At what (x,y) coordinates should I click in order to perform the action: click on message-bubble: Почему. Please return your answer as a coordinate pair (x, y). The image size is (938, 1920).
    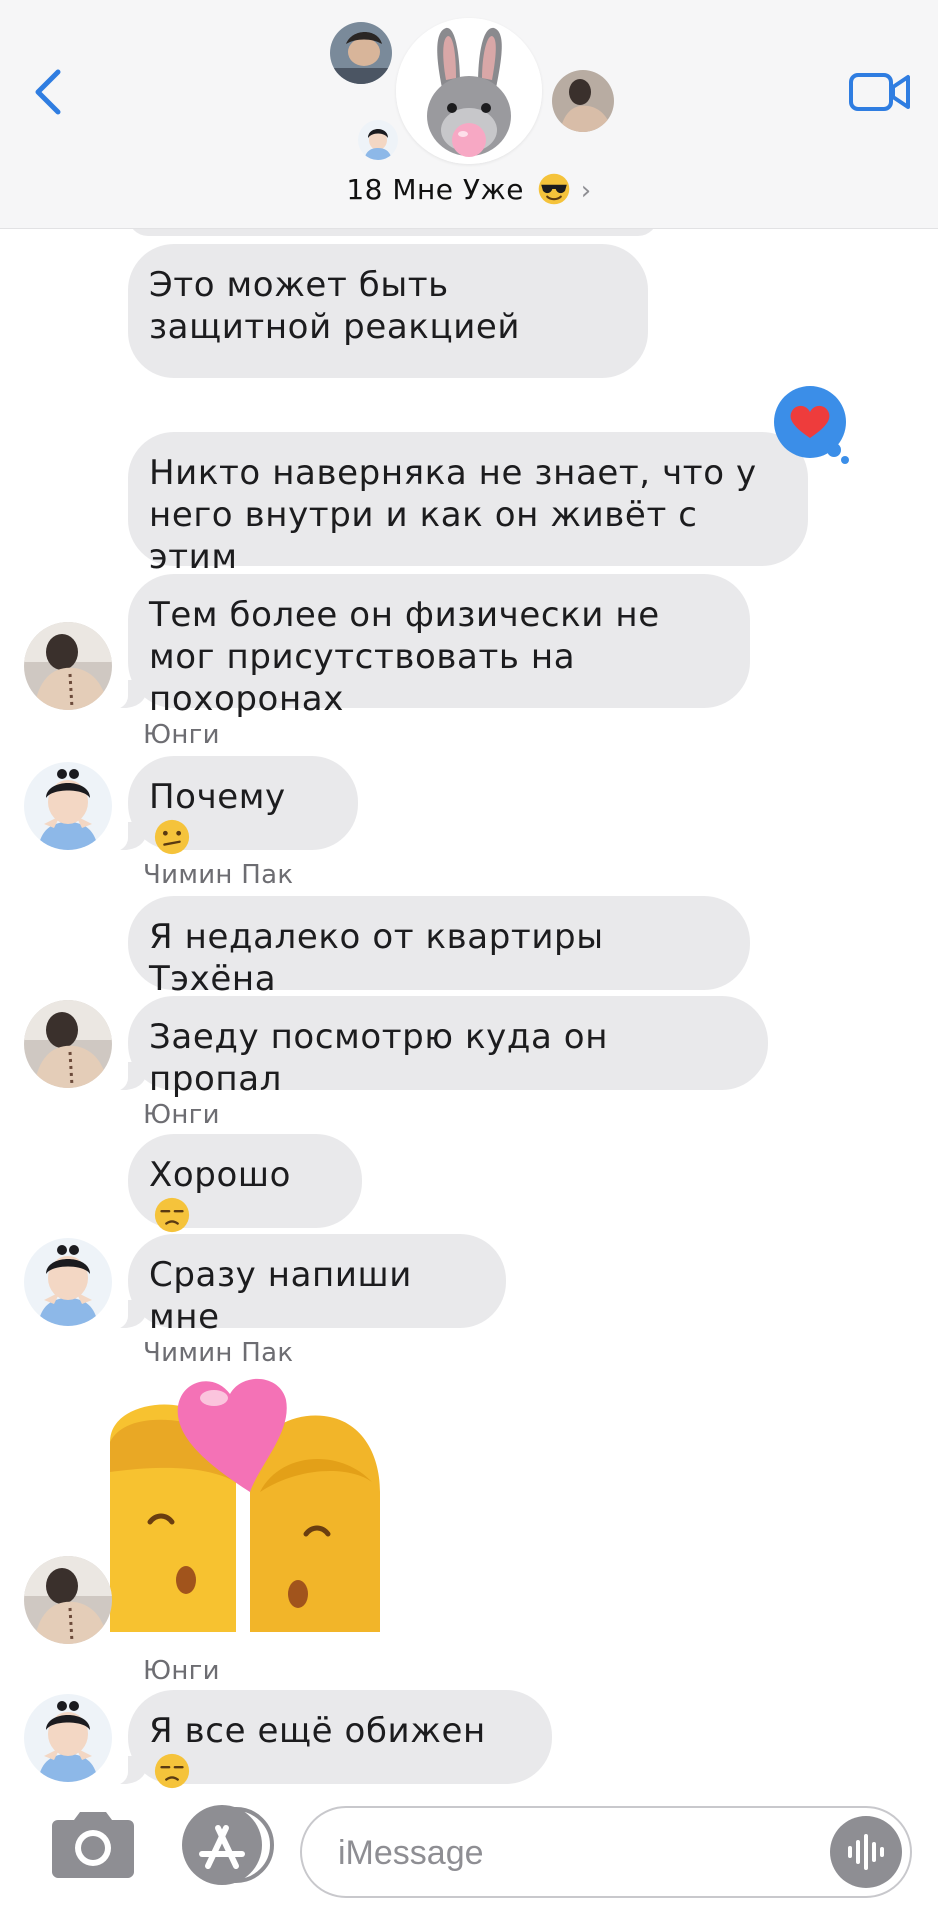
    Looking at the image, I should click on (230, 805).